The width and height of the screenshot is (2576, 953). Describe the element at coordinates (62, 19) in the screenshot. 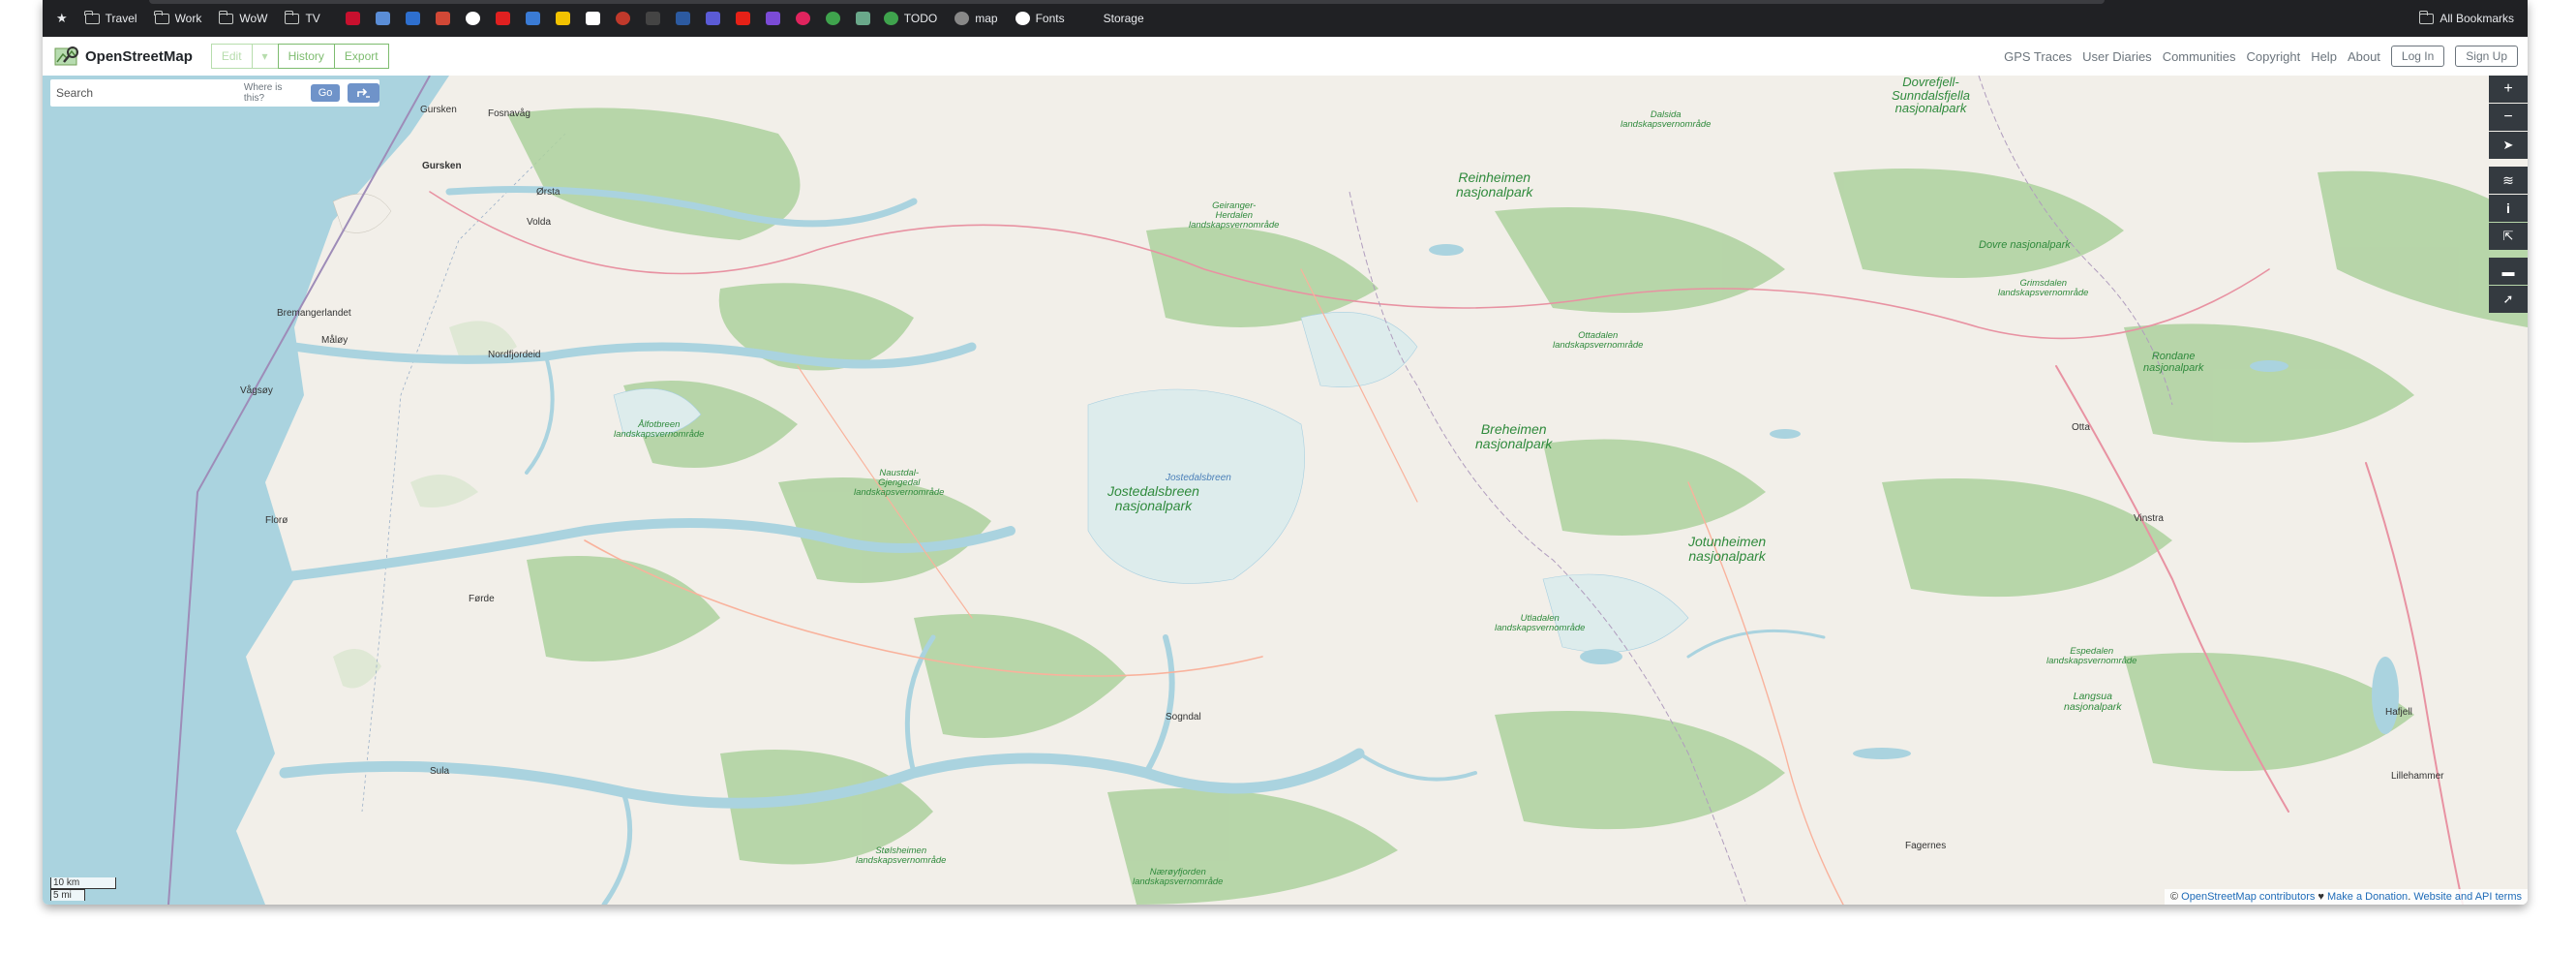

I see `bookmark-star-icon: ★` at that location.